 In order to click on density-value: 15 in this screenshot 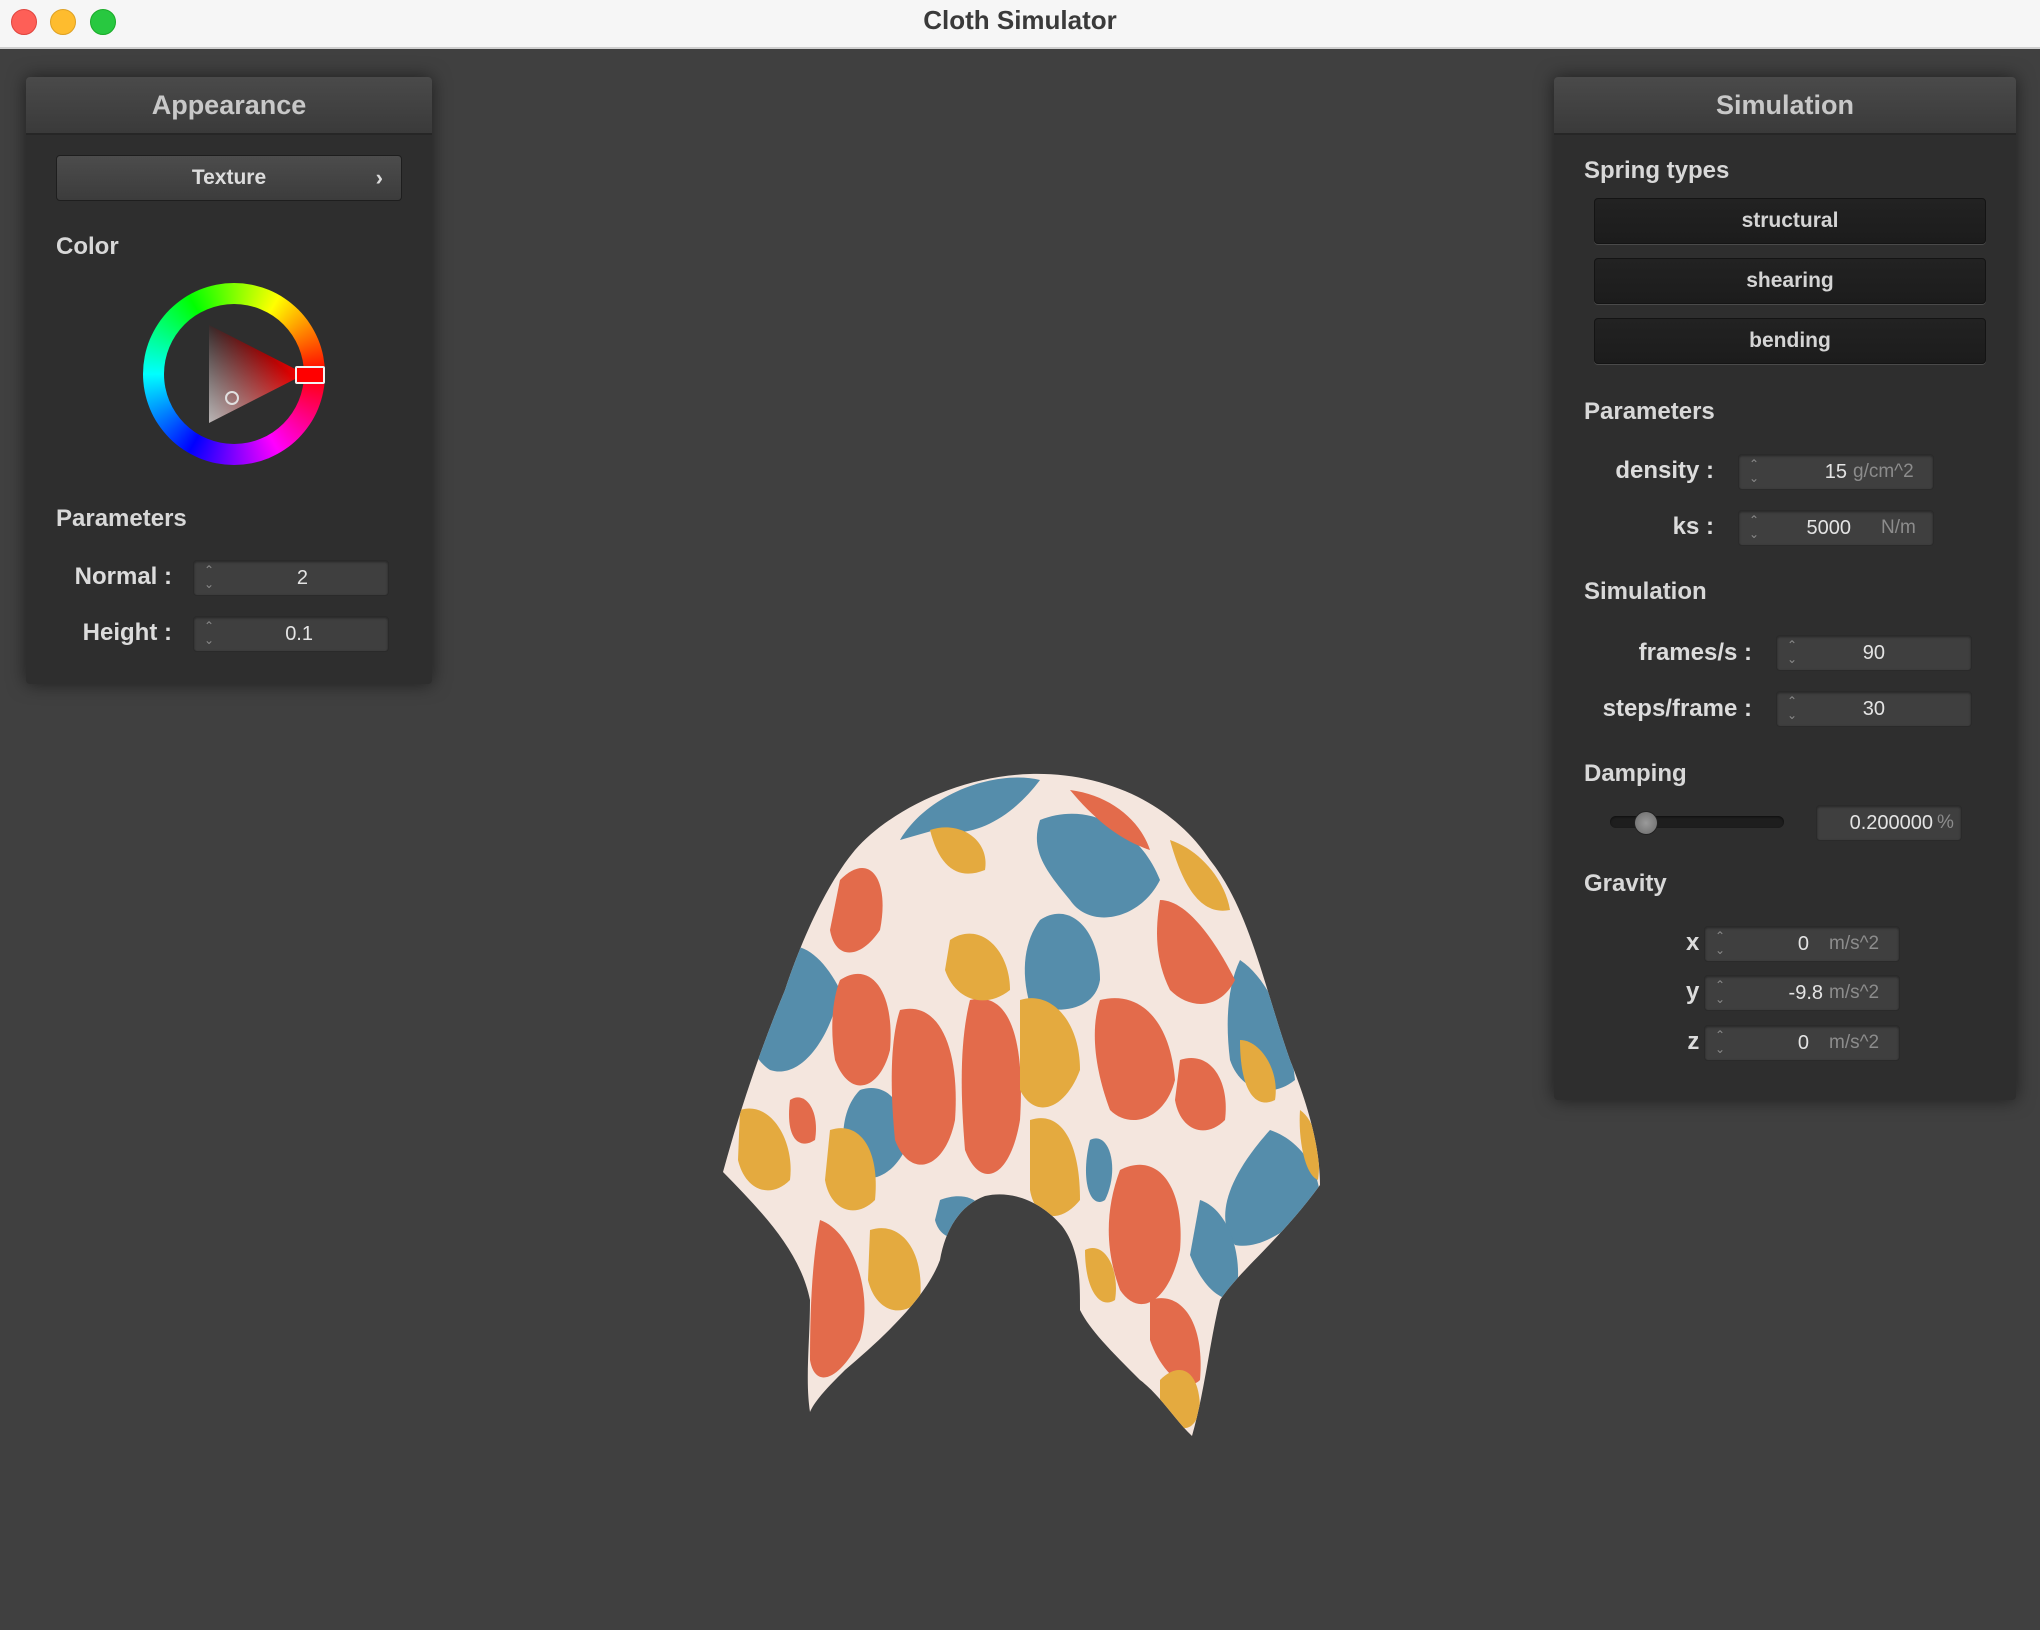, I will do `click(1835, 472)`.